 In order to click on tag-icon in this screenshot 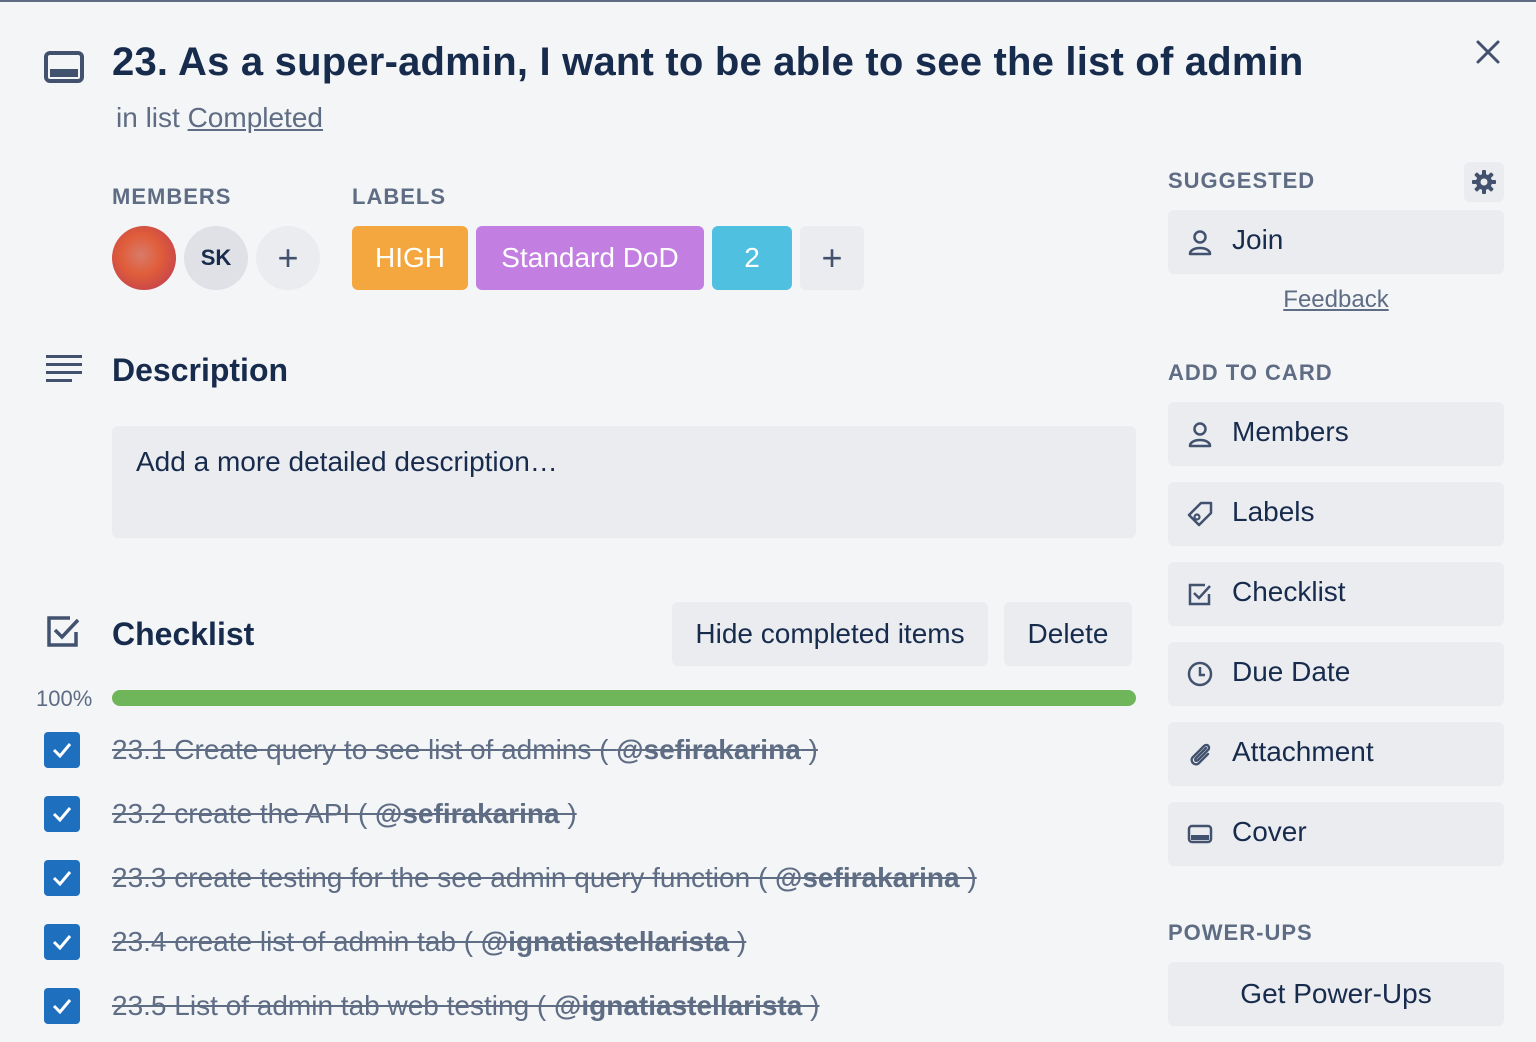, I will do `click(1200, 514)`.